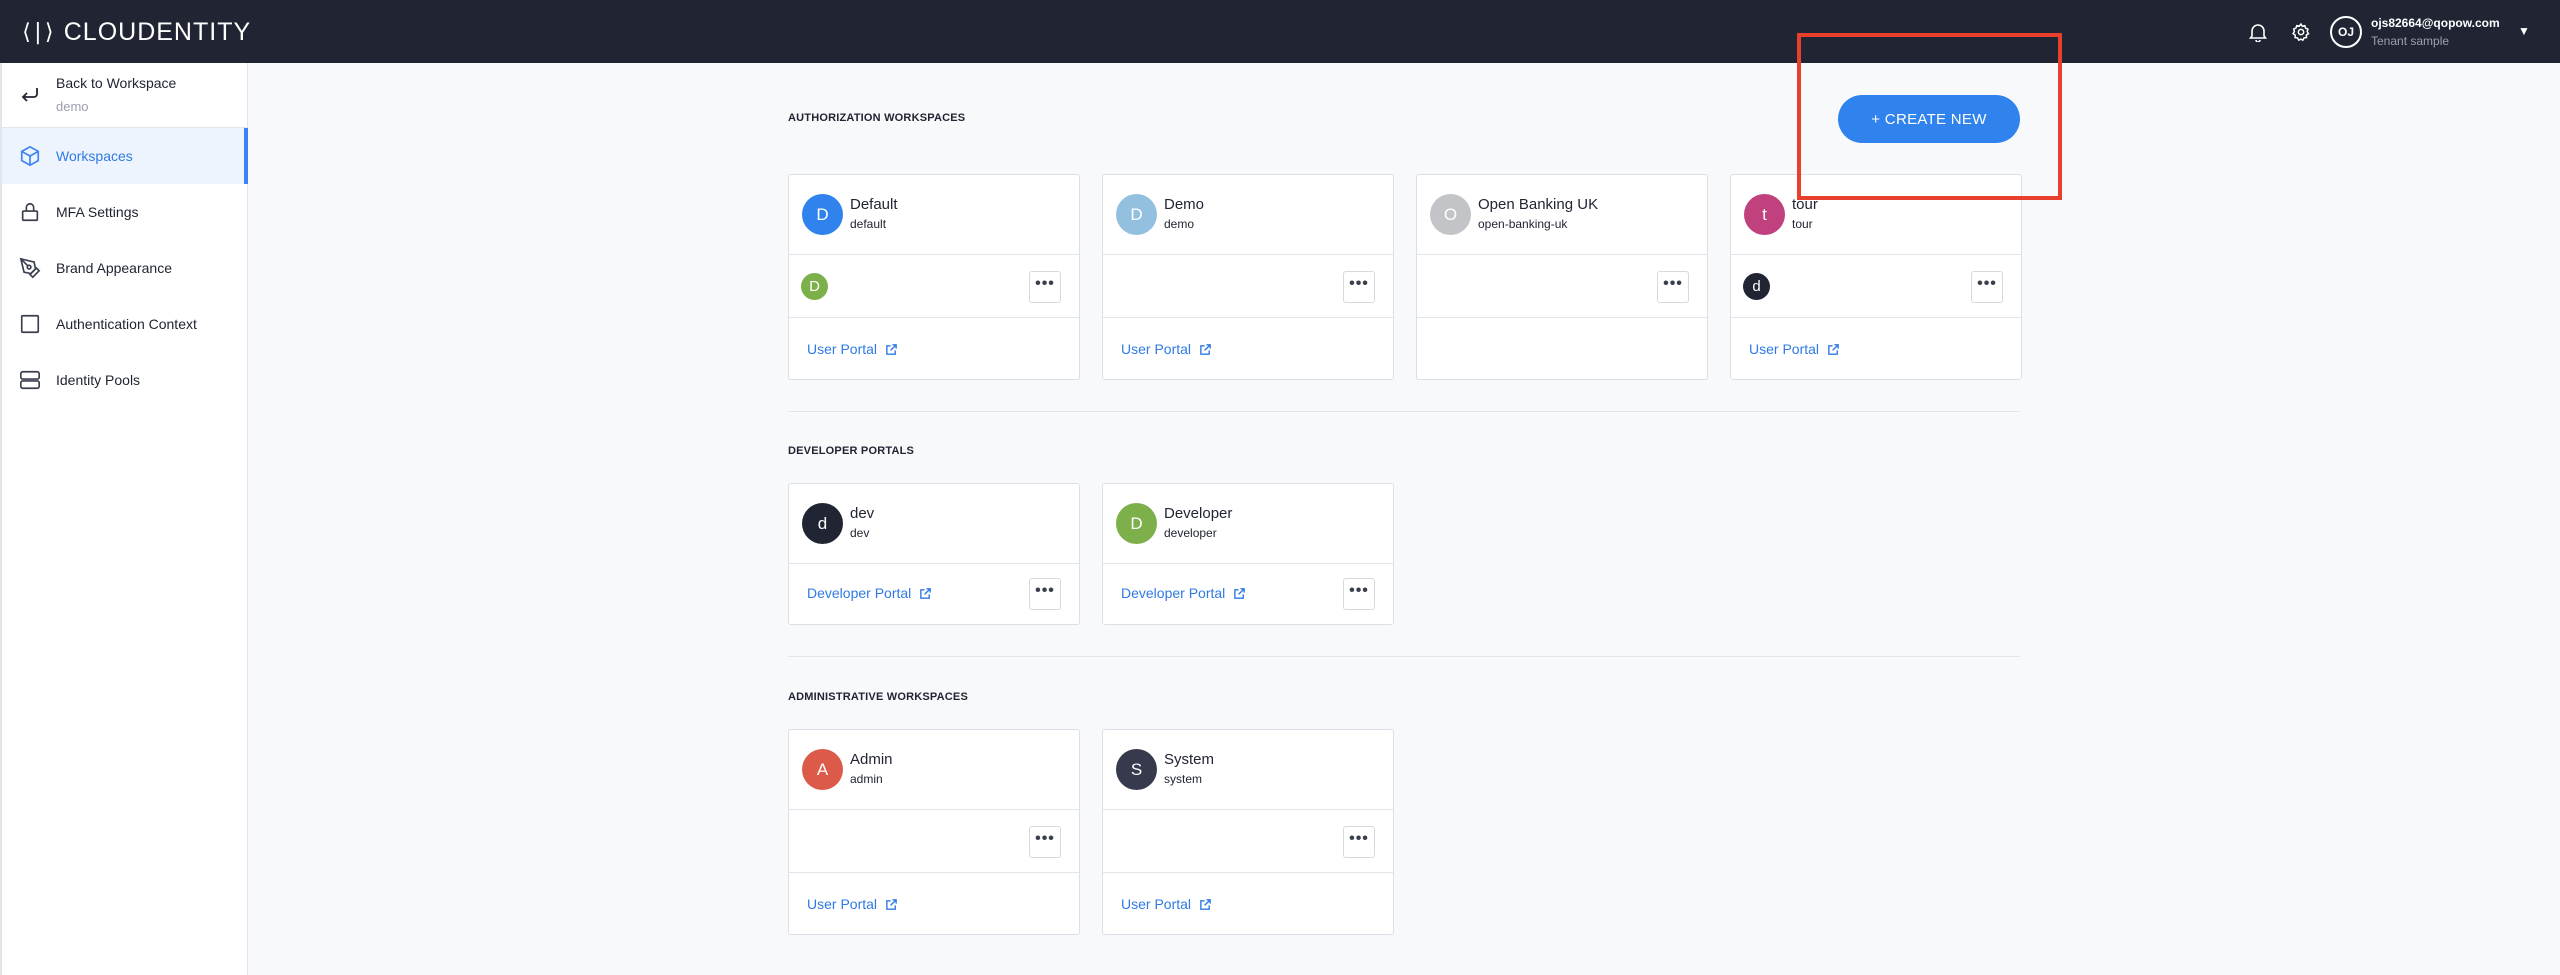 This screenshot has height=975, width=2560. I want to click on portal-link-label: Developer Portal, so click(1173, 593).